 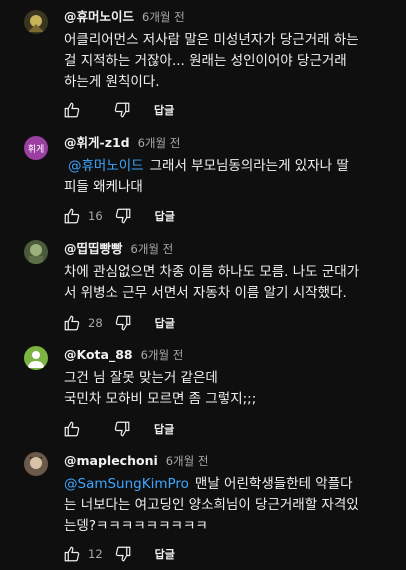 I want to click on like-count: 16, so click(x=95, y=216).